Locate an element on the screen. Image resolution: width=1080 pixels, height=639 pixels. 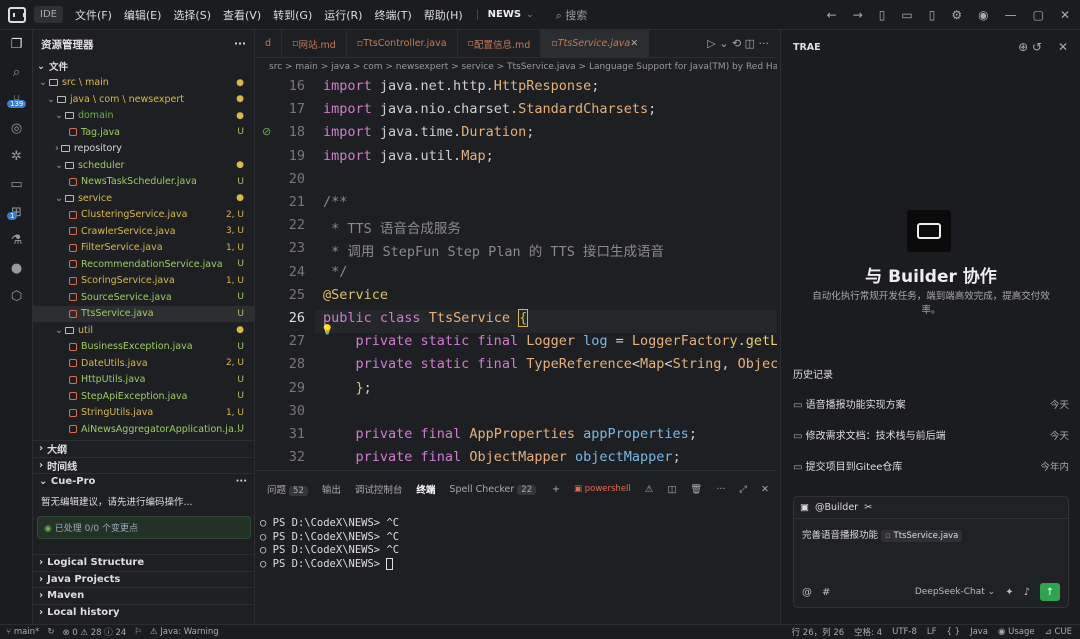
tree-row: Tag.java U is located at coordinates (143, 132).